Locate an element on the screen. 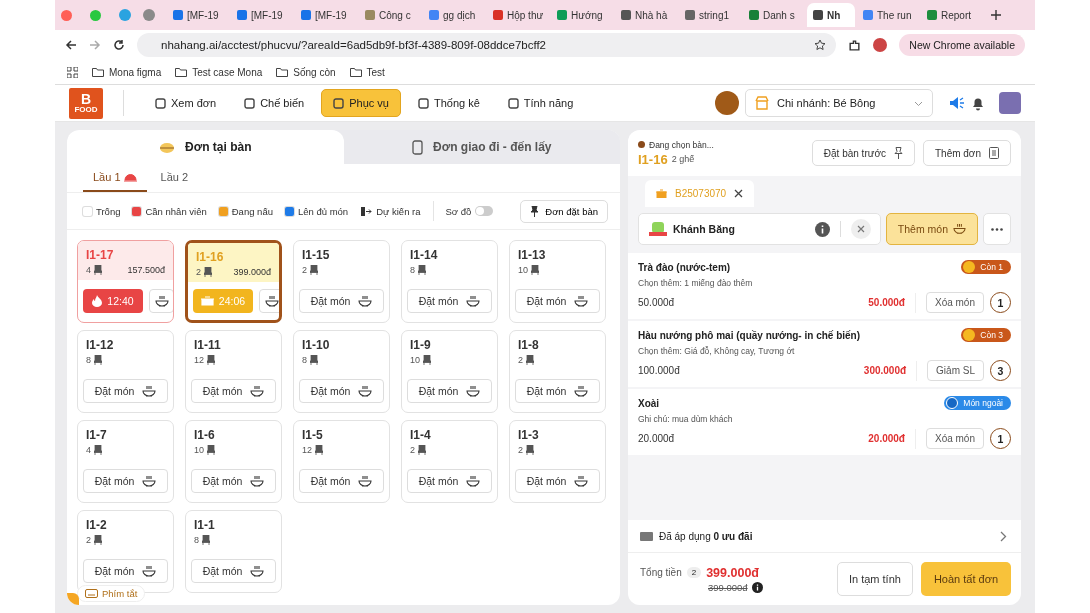  table-card: I1-10 8 Đặt món is located at coordinates (341, 371).